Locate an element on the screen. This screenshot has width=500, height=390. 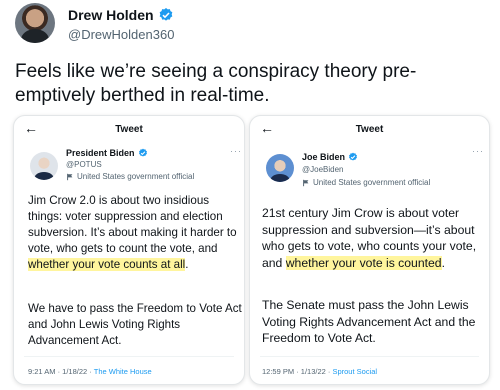
author-handle: @DrewHolden360 is located at coordinates (121, 34).